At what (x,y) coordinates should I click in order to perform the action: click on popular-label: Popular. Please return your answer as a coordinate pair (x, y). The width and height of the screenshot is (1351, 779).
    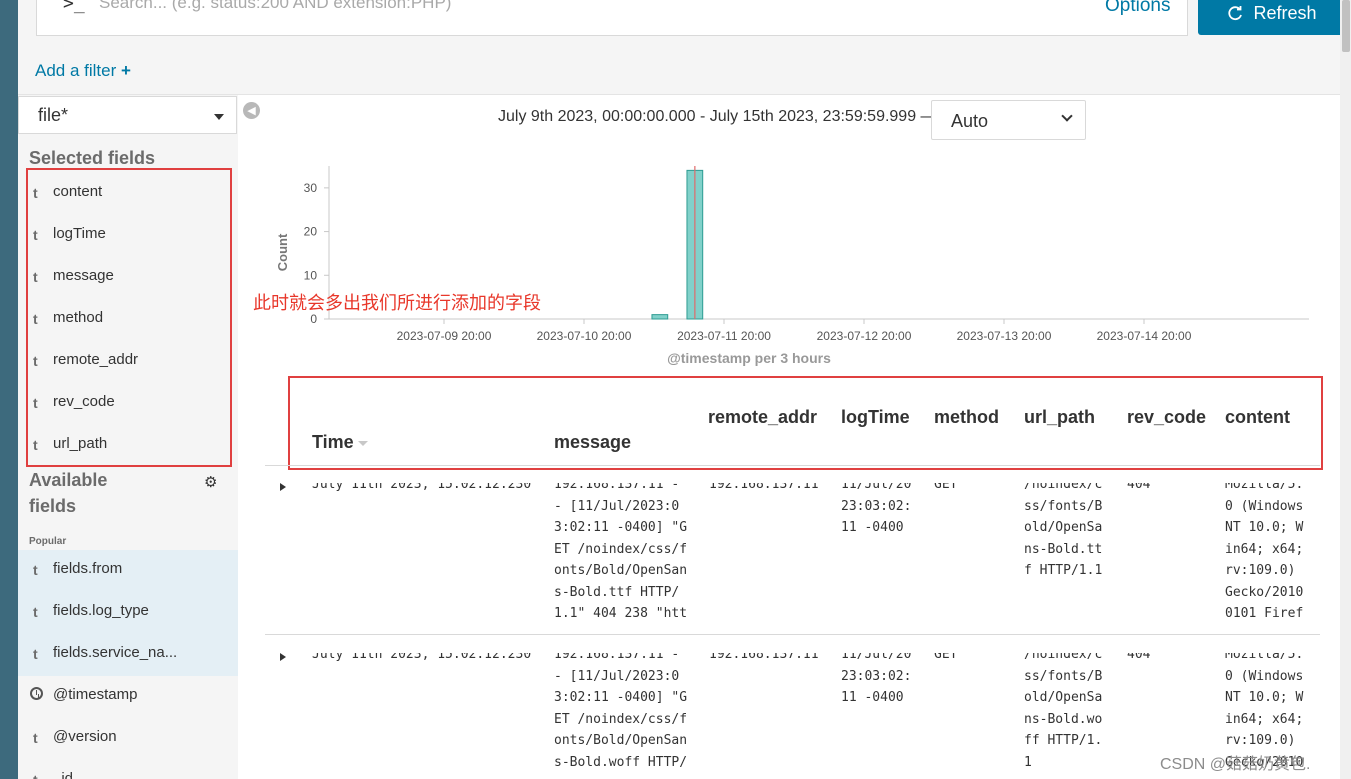
    Looking at the image, I should click on (48, 541).